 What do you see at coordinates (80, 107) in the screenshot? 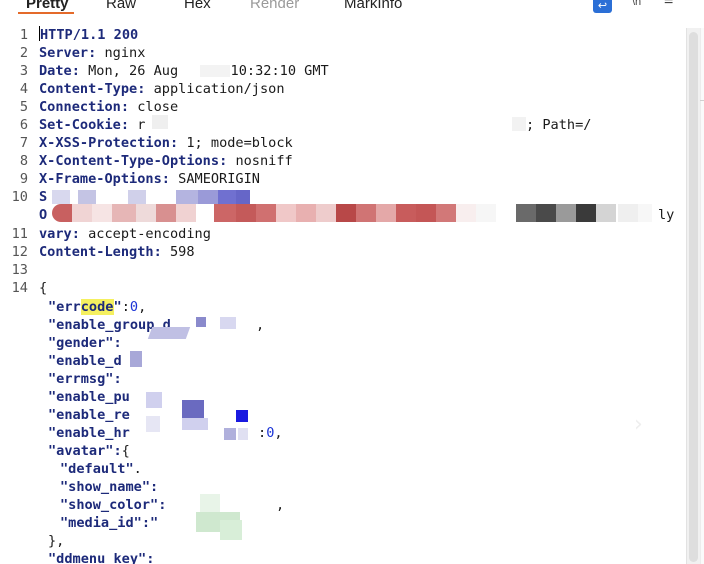
I see `header-key: Connection` at bounding box center [80, 107].